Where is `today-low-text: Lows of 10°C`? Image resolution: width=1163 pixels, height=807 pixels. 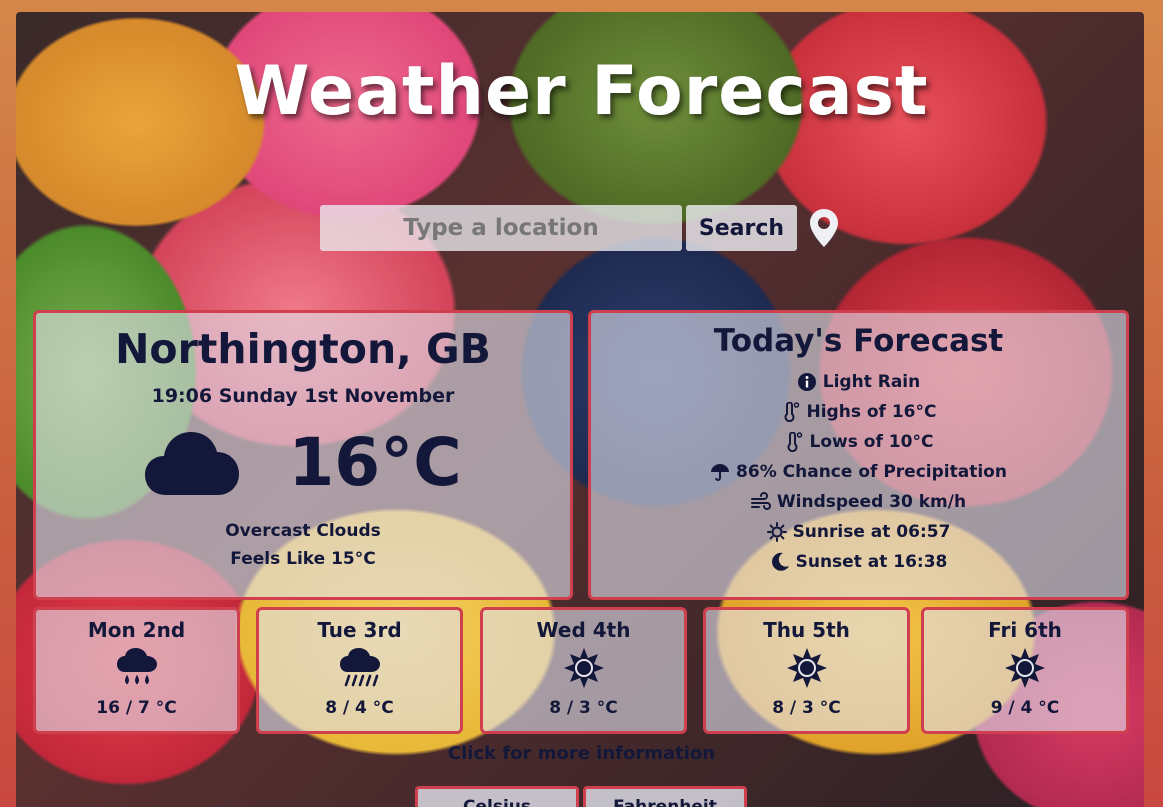
today-low-text: Lows of 10°C is located at coordinates (871, 442).